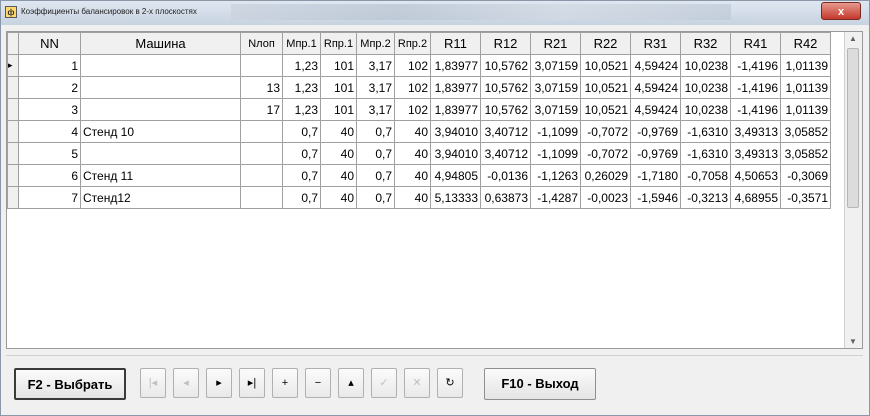 The width and height of the screenshot is (870, 416). What do you see at coordinates (853, 341) in the screenshot?
I see `scroll-down-icon: ▼` at bounding box center [853, 341].